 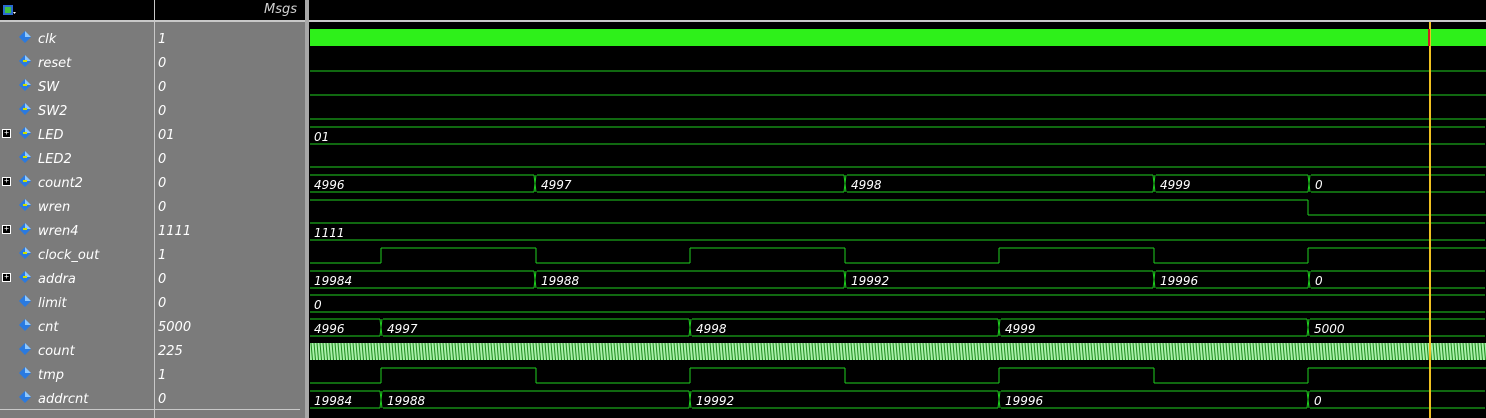 I want to click on signal-name: cnt, so click(x=48, y=327).